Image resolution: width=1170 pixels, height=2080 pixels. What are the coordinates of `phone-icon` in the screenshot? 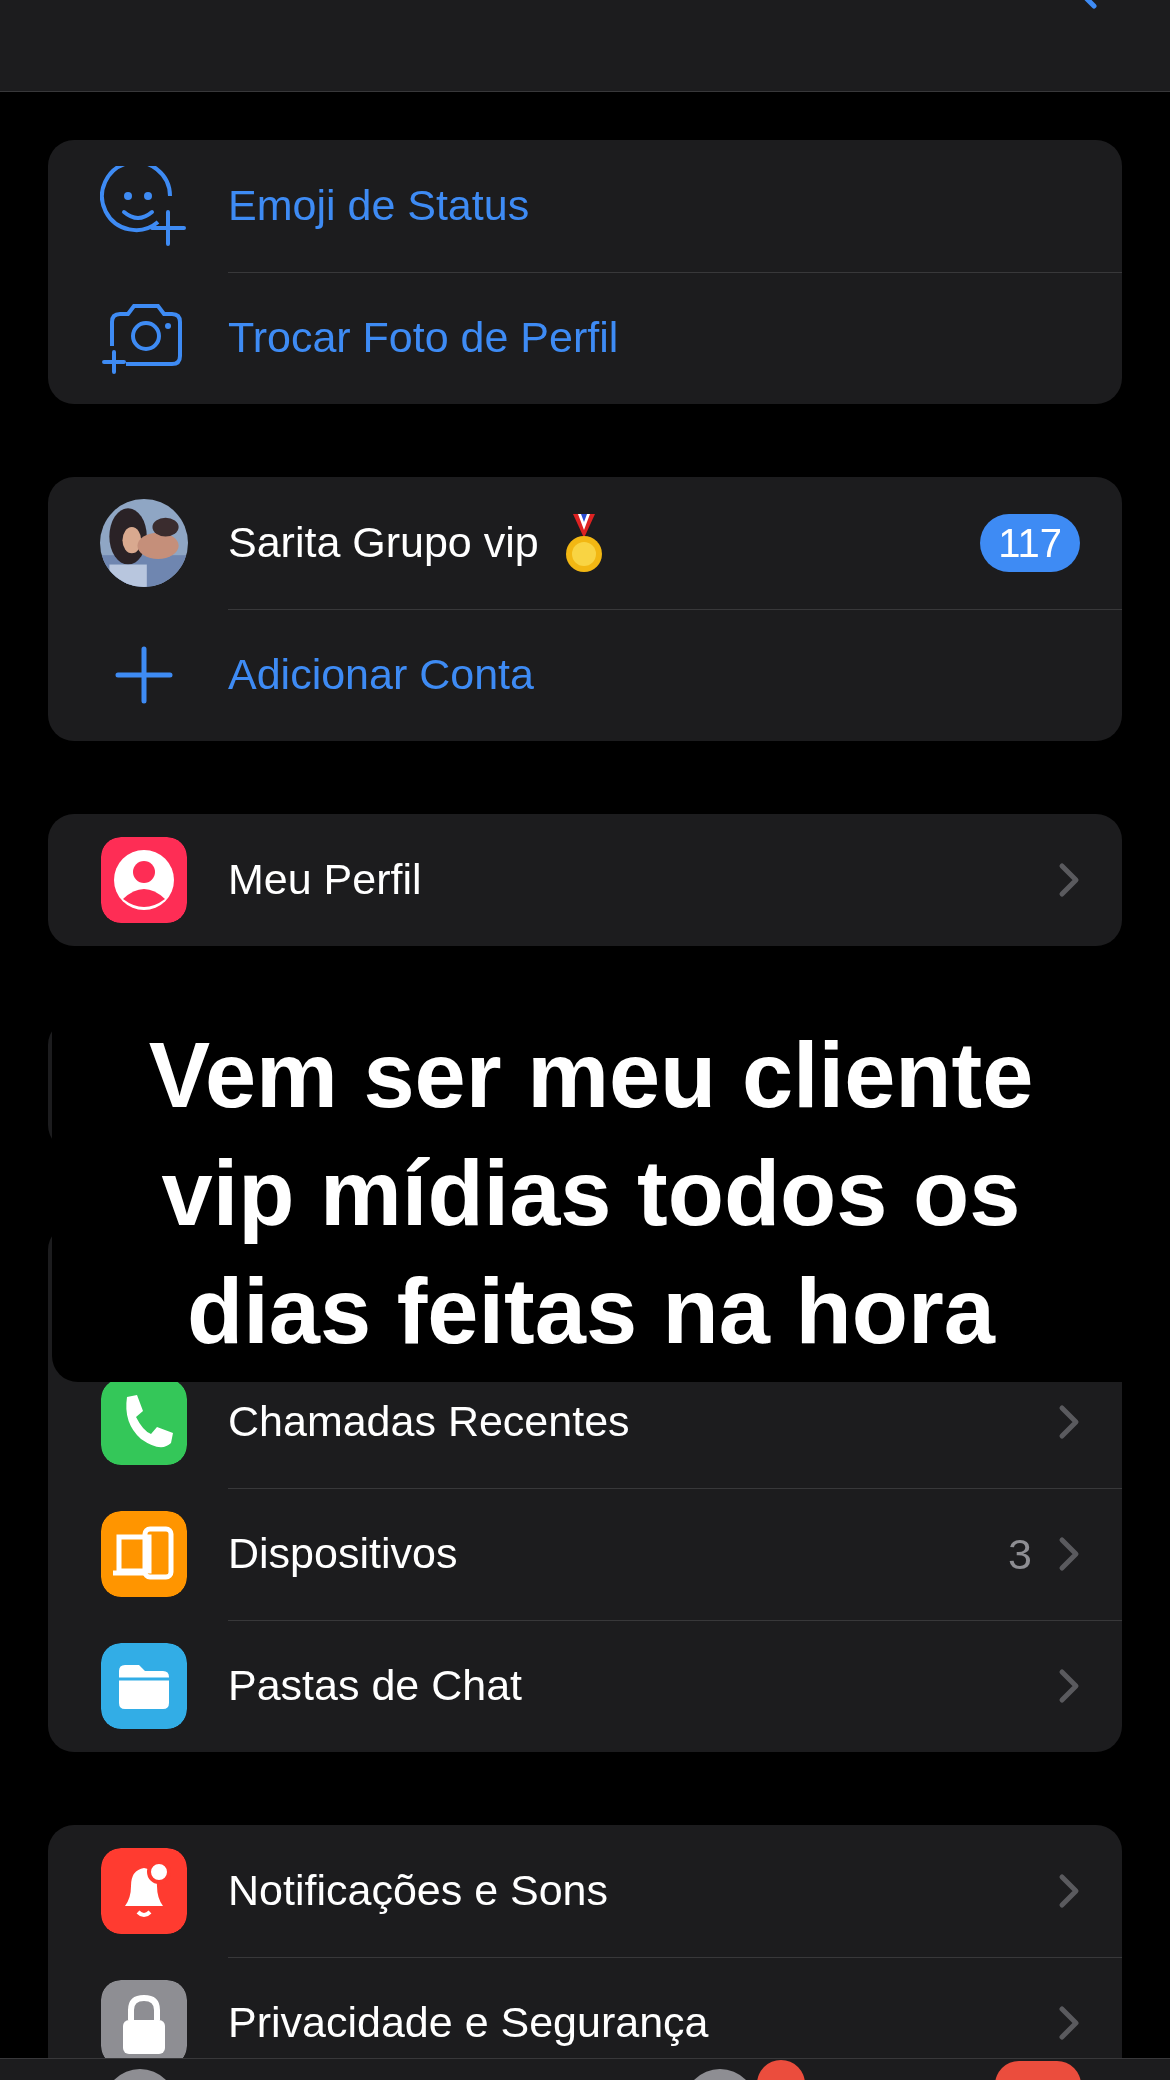 It's located at (144, 1422).